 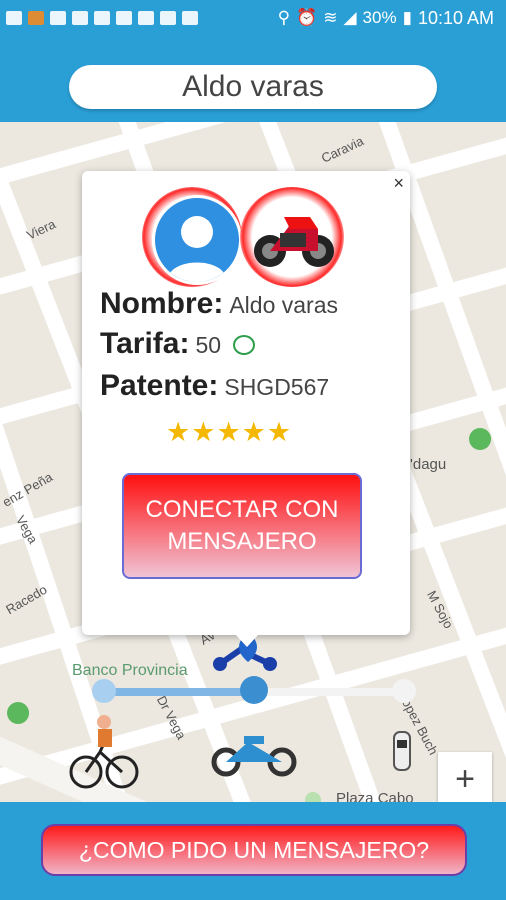 What do you see at coordinates (244, 345) in the screenshot?
I see `money-icon` at bounding box center [244, 345].